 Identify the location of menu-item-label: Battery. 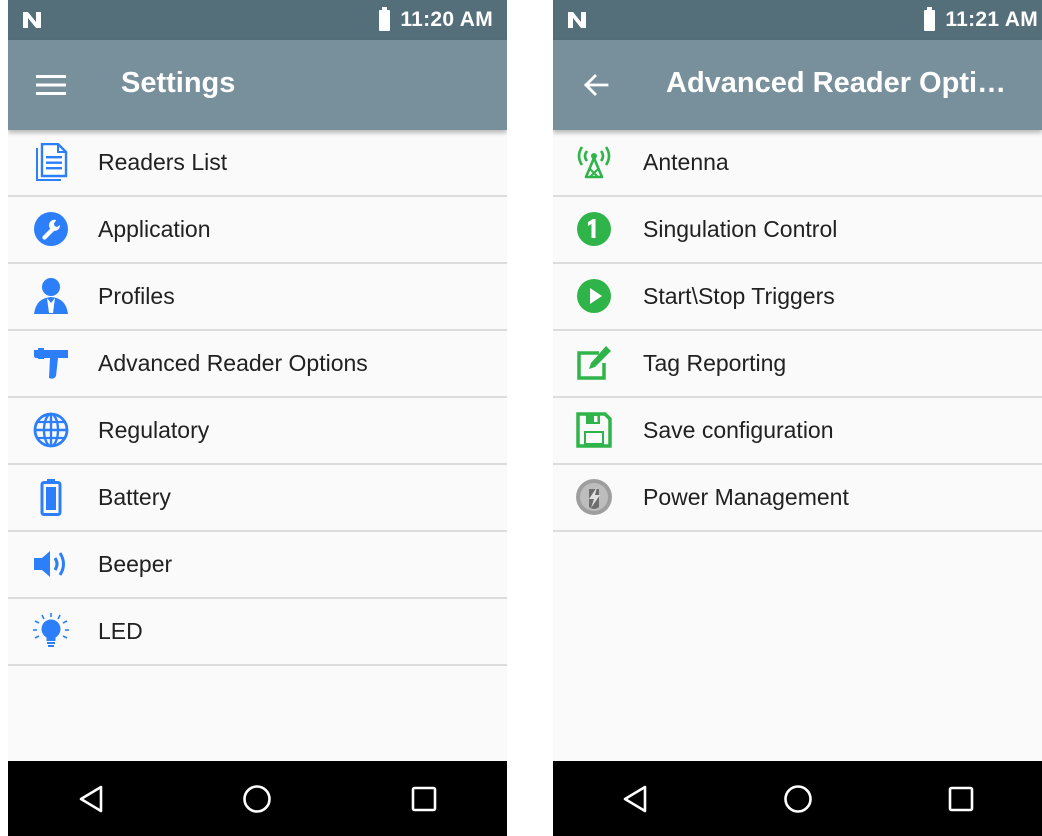
(134, 497).